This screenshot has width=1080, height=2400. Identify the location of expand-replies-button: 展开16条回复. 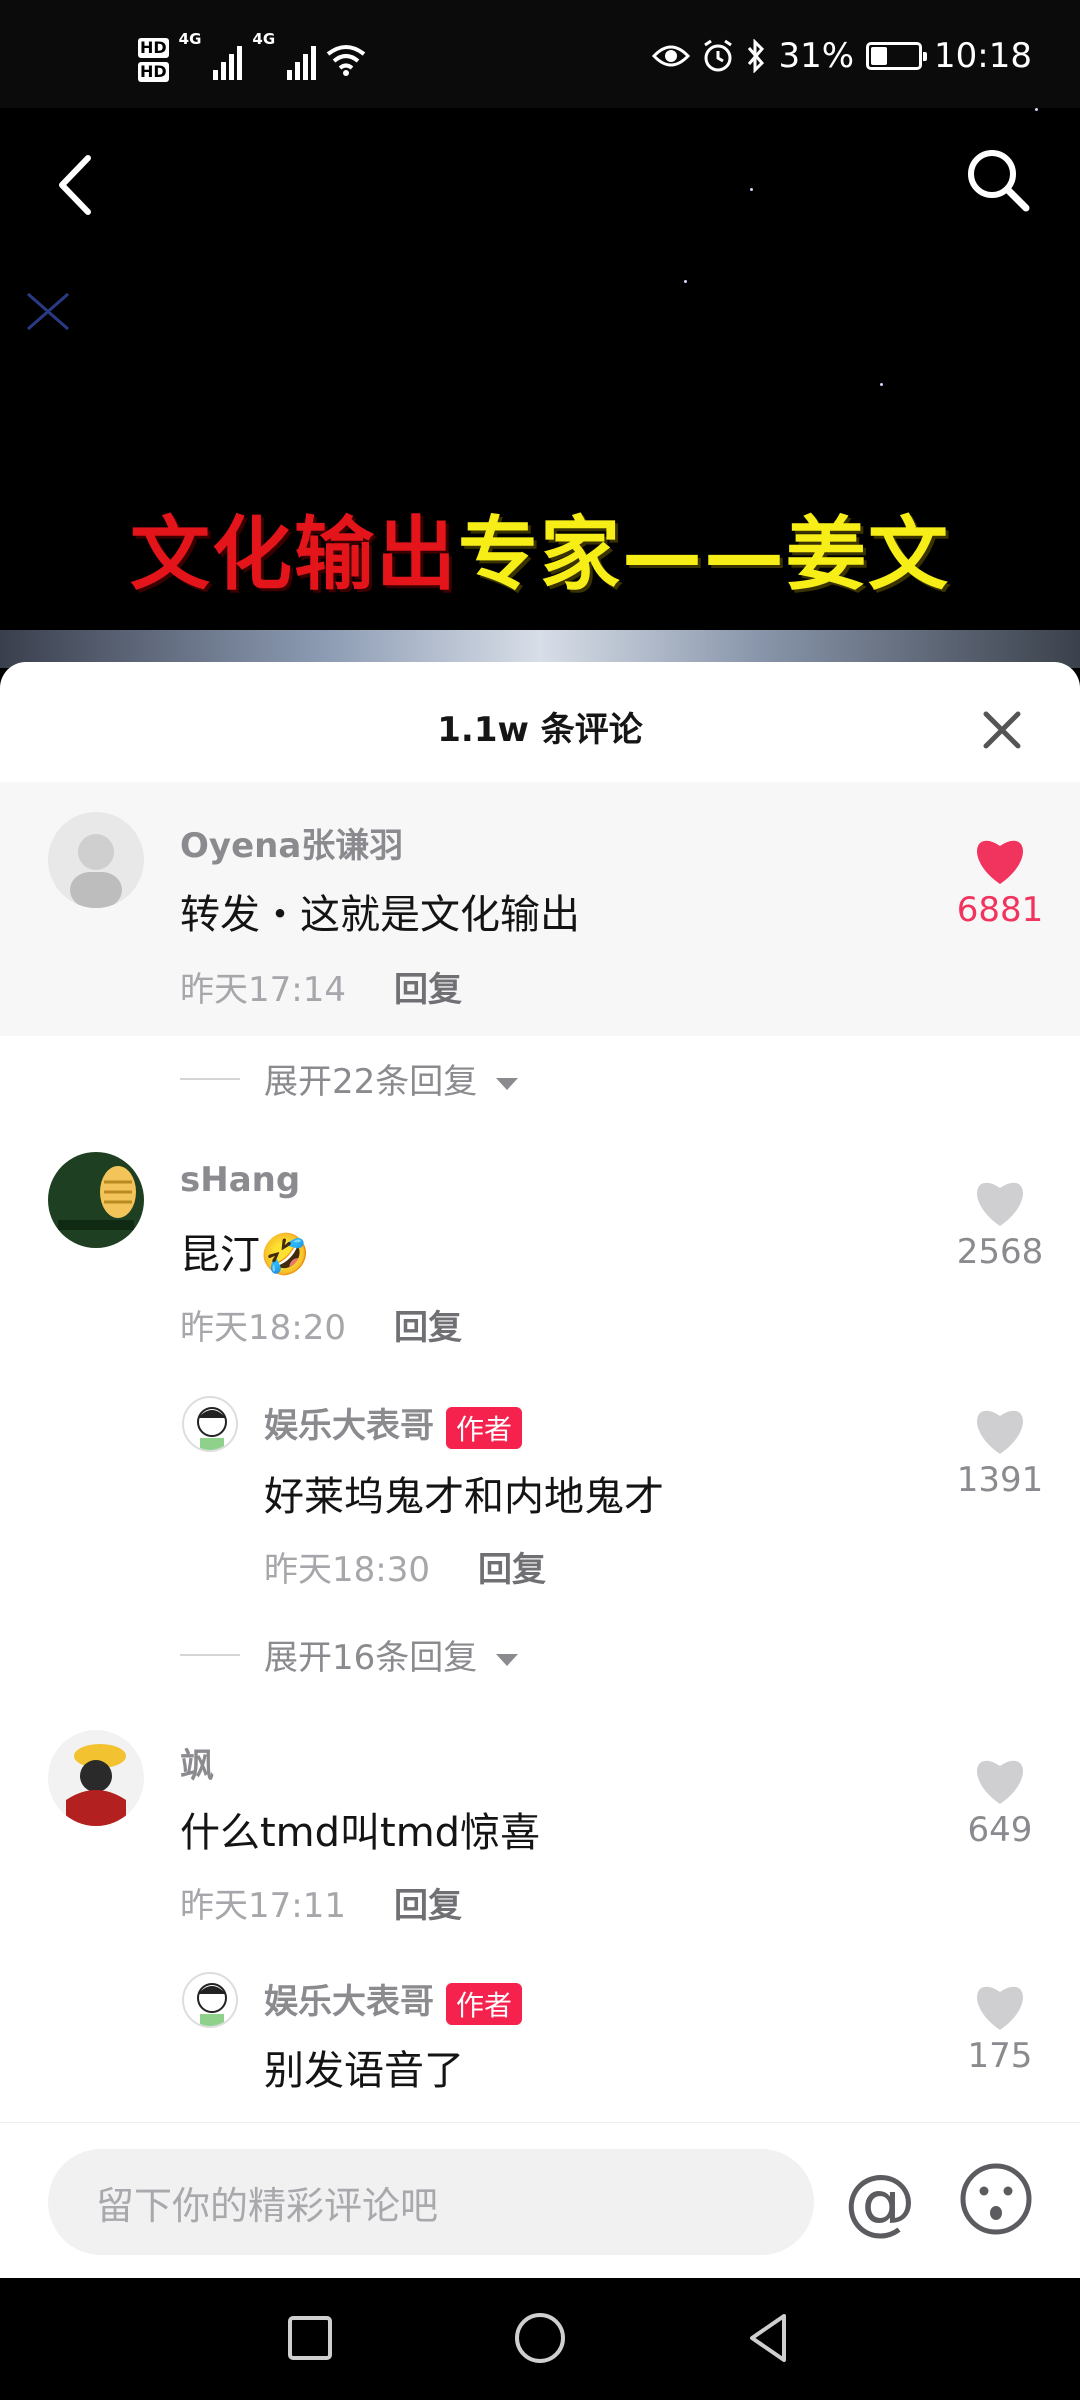
(392, 1654).